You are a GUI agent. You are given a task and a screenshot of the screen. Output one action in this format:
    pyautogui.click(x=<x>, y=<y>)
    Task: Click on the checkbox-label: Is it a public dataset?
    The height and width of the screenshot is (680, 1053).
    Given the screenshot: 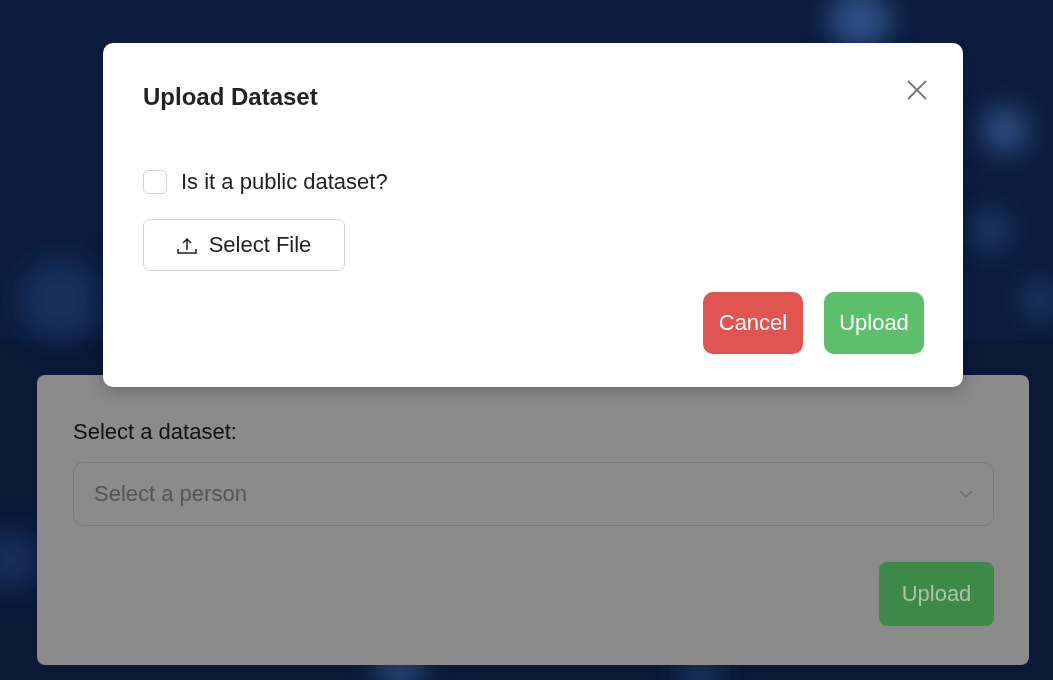 What is the action you would take?
    pyautogui.click(x=284, y=182)
    